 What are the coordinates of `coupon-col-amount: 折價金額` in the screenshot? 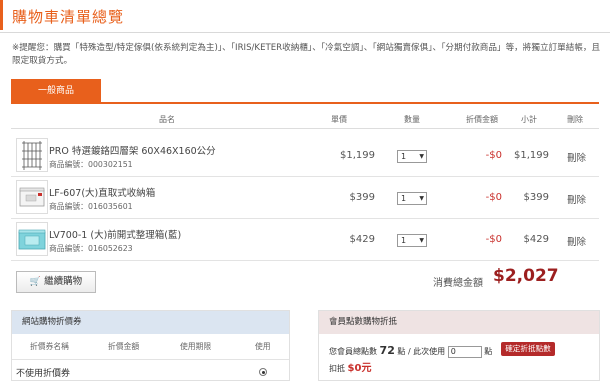 It's located at (124, 346).